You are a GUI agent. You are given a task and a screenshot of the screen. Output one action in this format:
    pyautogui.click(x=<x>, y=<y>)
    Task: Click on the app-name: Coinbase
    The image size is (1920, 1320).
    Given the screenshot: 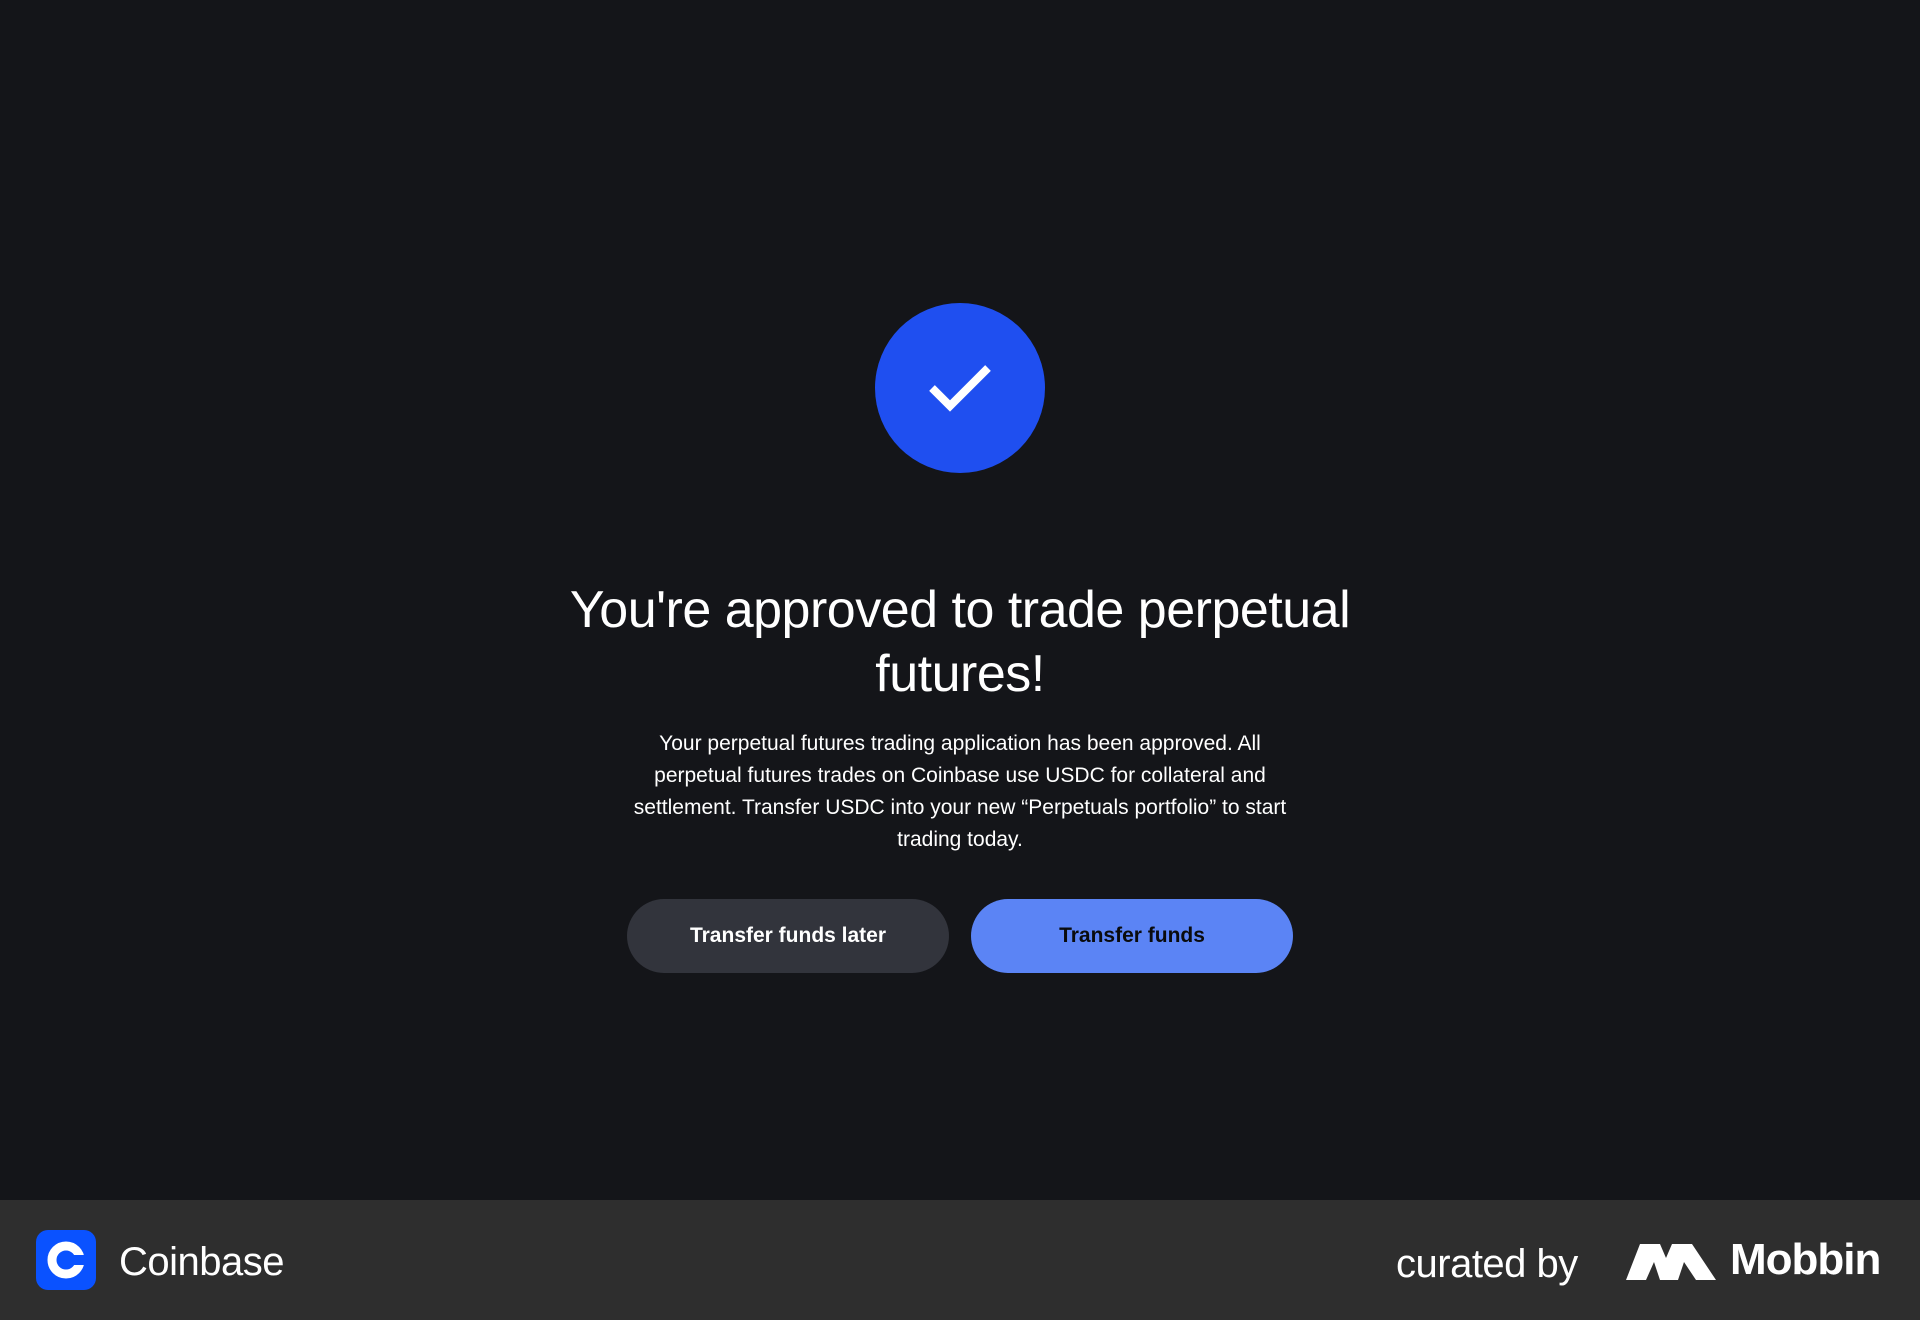 What is the action you would take?
    pyautogui.click(x=202, y=1262)
    